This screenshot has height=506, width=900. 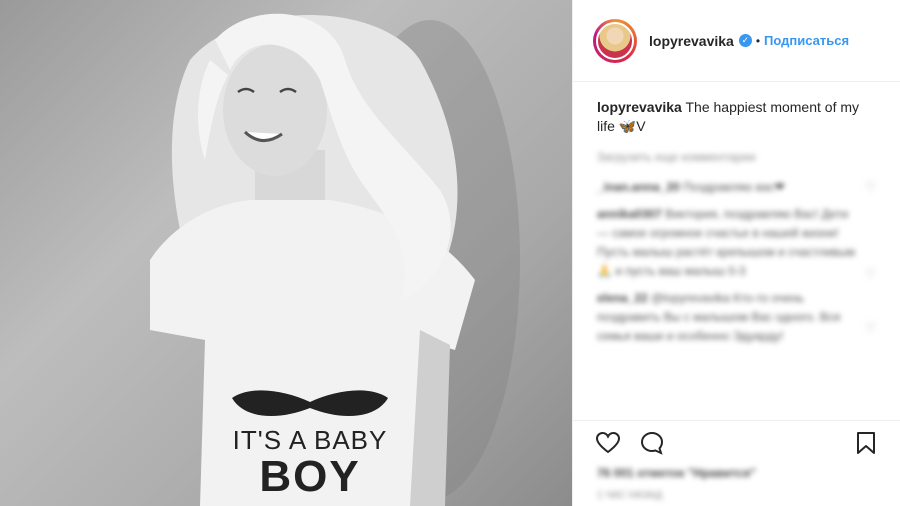 I want to click on comment-username: elena_22, so click(x=622, y=298).